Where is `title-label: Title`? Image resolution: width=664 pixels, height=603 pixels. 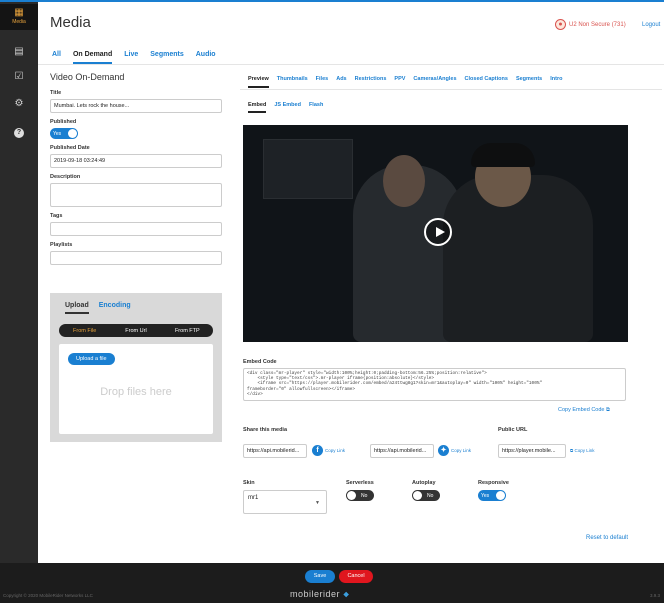
title-label: Title is located at coordinates (56, 93).